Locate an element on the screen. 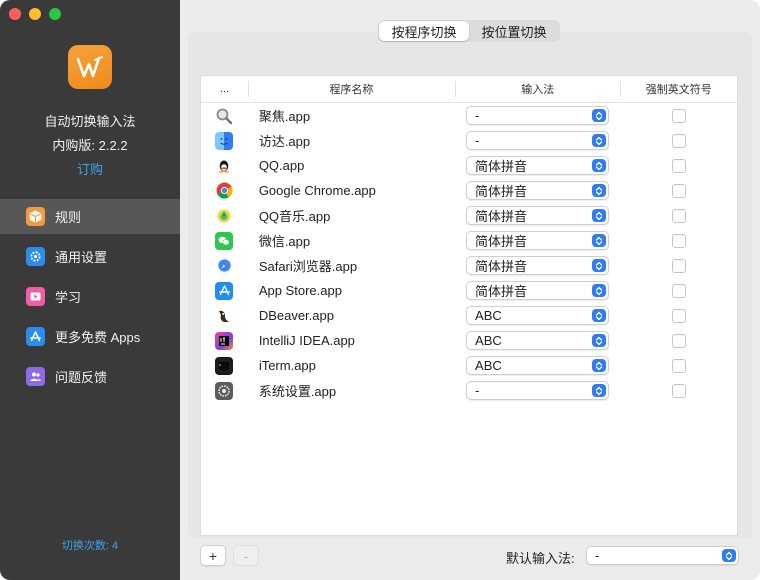 The width and height of the screenshot is (760, 580). sidebar-item-general-settings: 通用设置 is located at coordinates (90, 256).